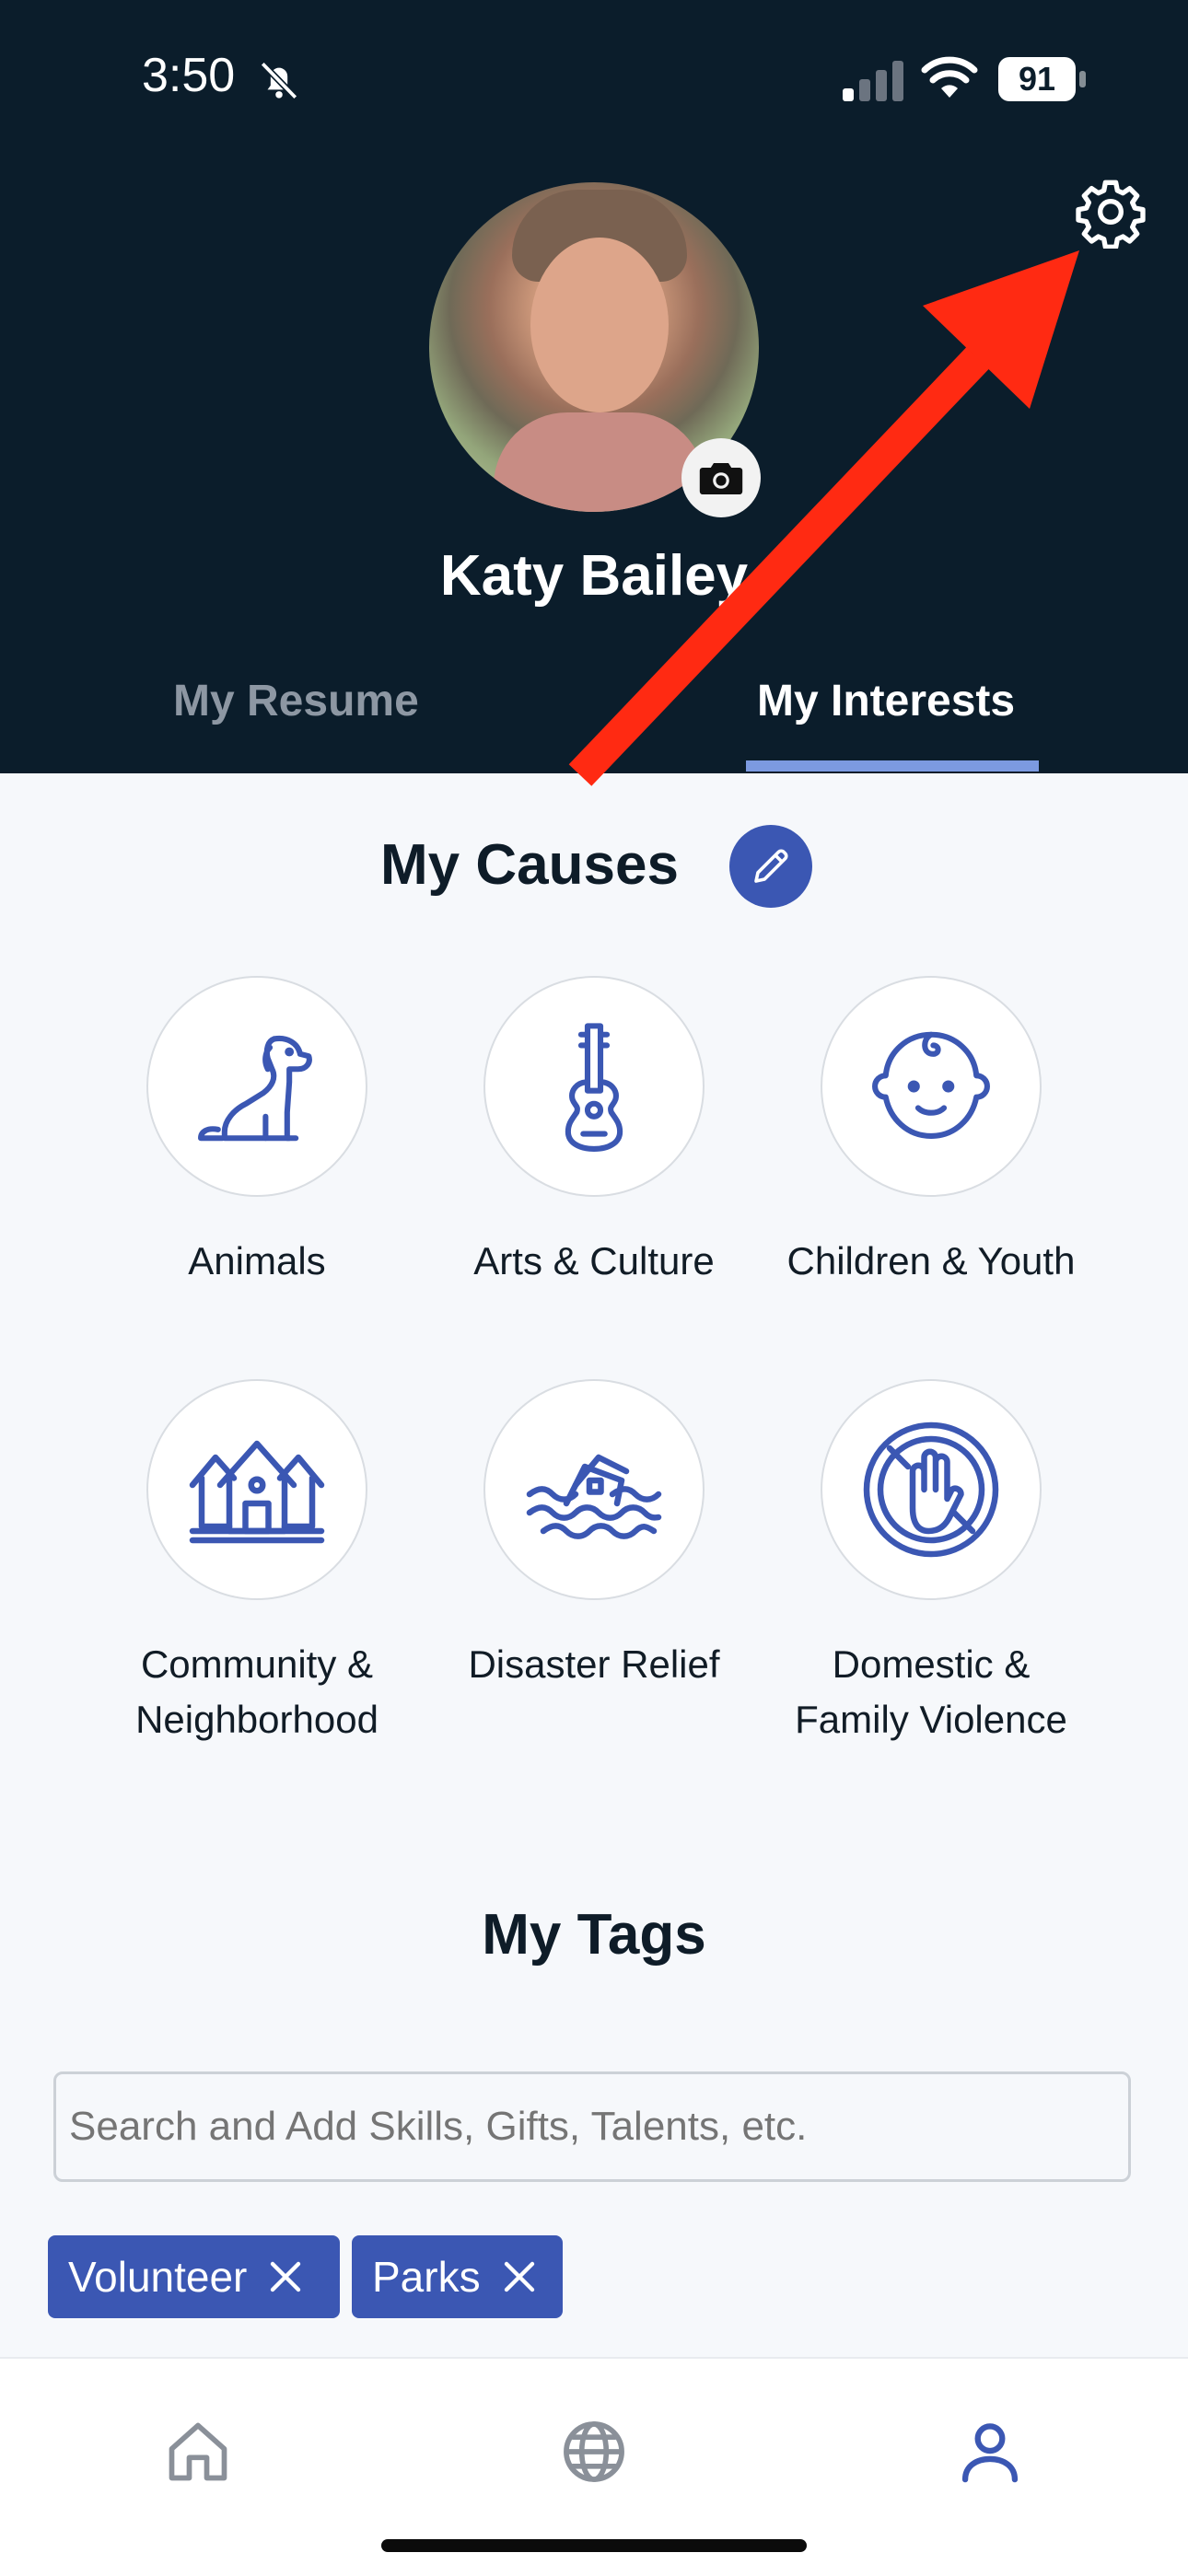  I want to click on battery-level: 91, so click(1037, 79).